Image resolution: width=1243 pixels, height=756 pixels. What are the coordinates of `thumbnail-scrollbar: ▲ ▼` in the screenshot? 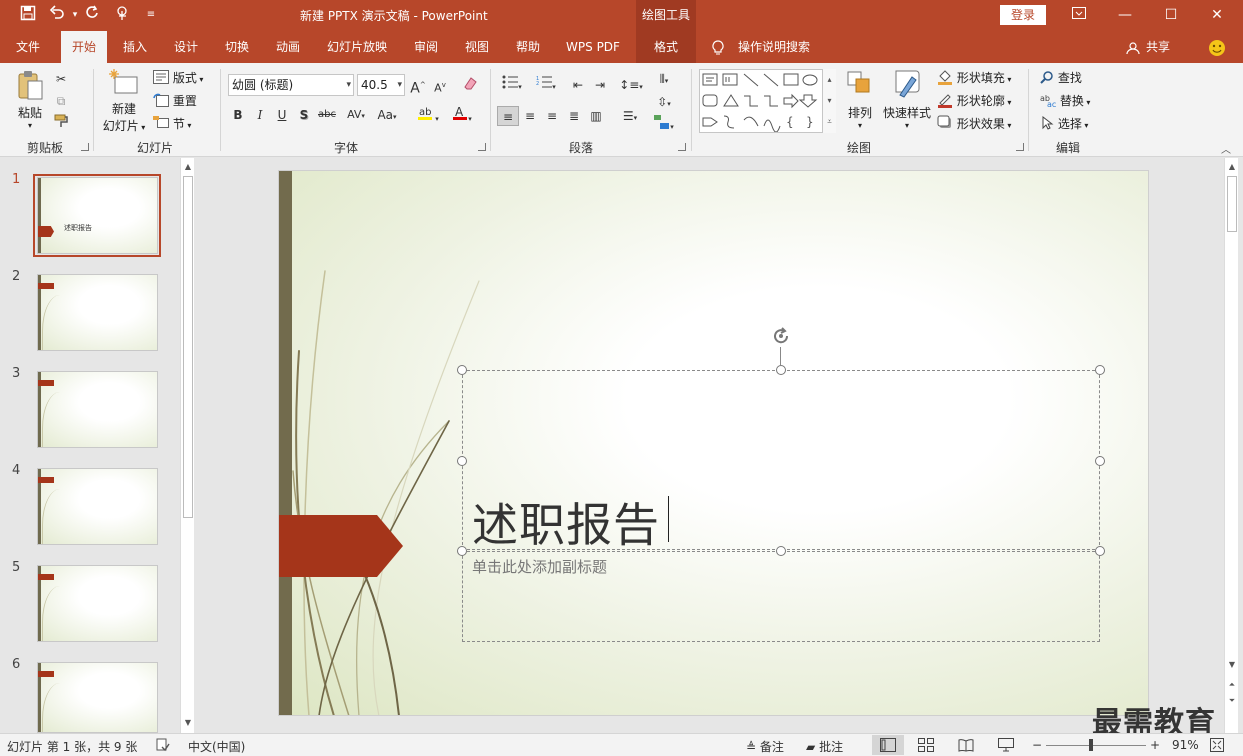 It's located at (187, 445).